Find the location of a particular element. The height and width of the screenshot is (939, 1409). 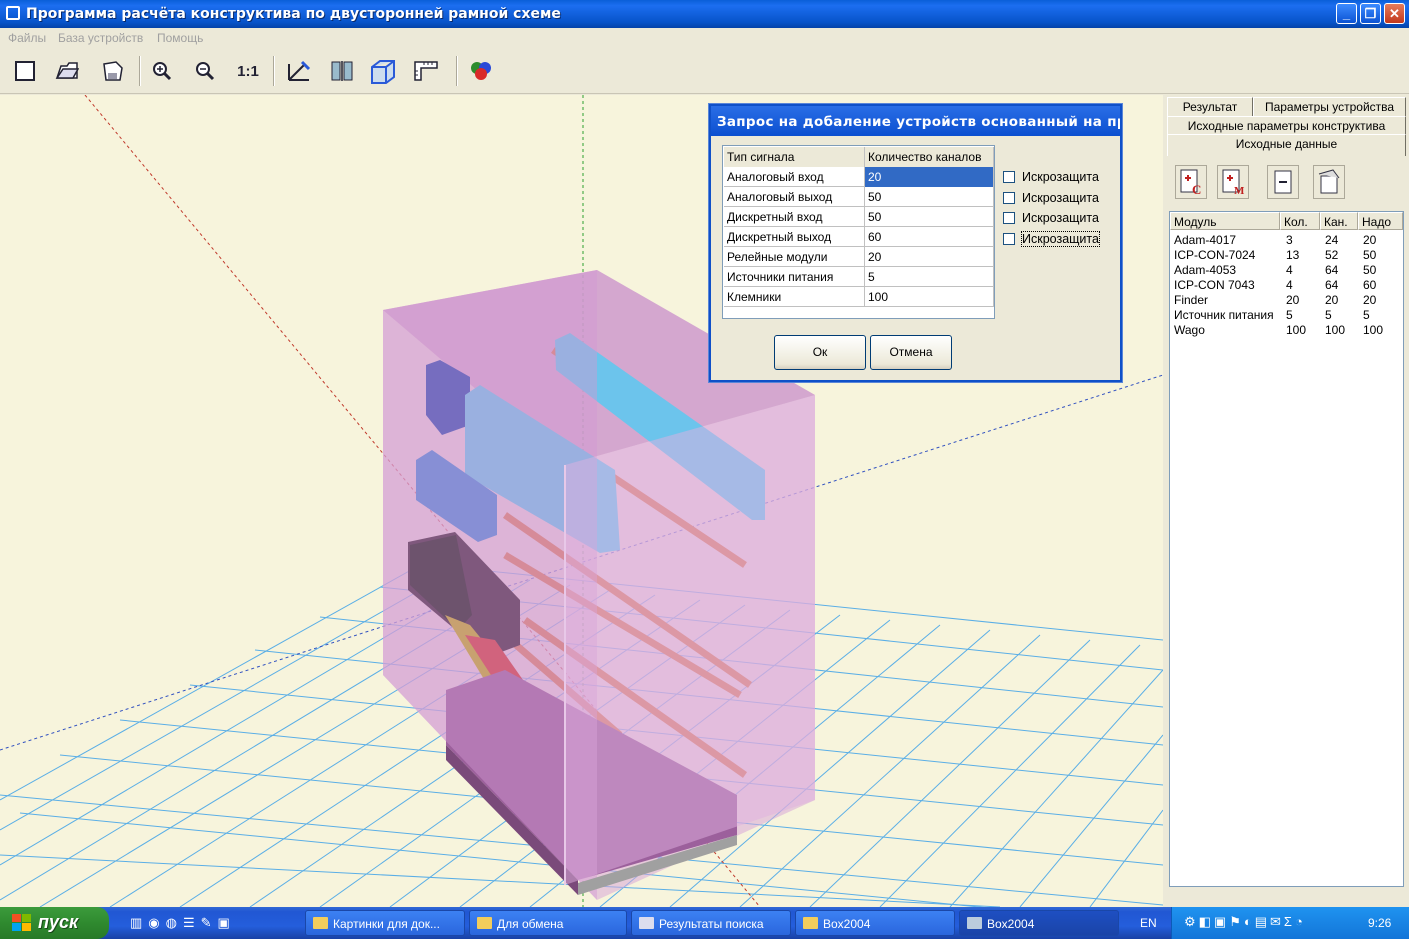

table-row: Клемники 100 is located at coordinates (859, 297).